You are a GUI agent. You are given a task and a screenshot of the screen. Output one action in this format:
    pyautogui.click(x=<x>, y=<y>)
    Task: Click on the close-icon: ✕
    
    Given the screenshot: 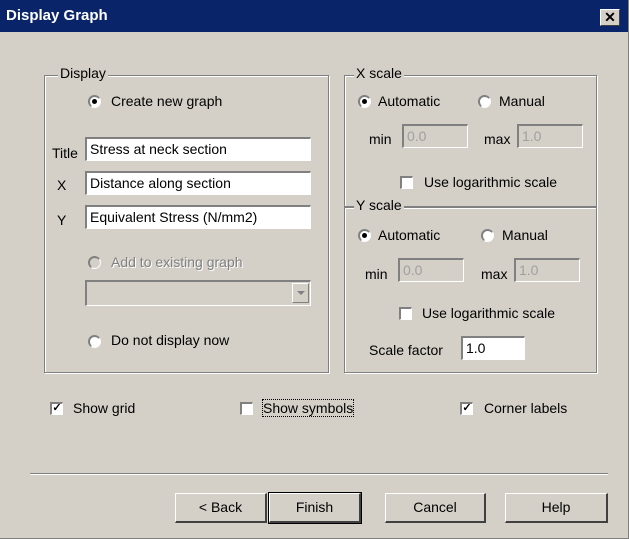 What is the action you would take?
    pyautogui.click(x=610, y=17)
    